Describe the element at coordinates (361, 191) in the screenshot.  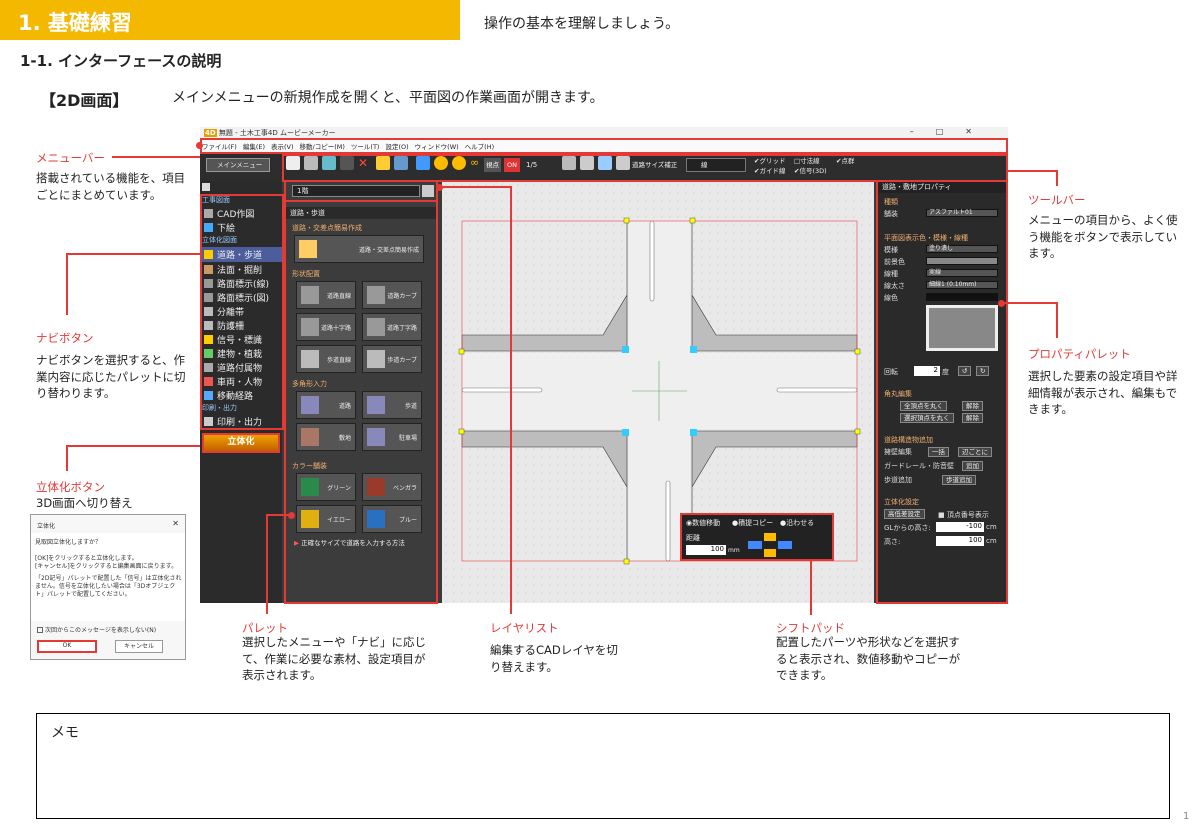
I see `highlight-layer` at that location.